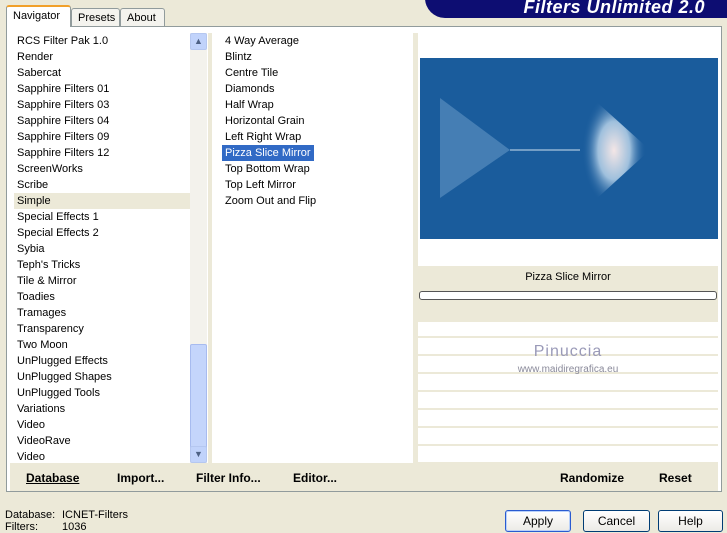 This screenshot has width=727, height=533. Describe the element at coordinates (317, 185) in the screenshot. I see `list-item: Top Left Mirror` at that location.